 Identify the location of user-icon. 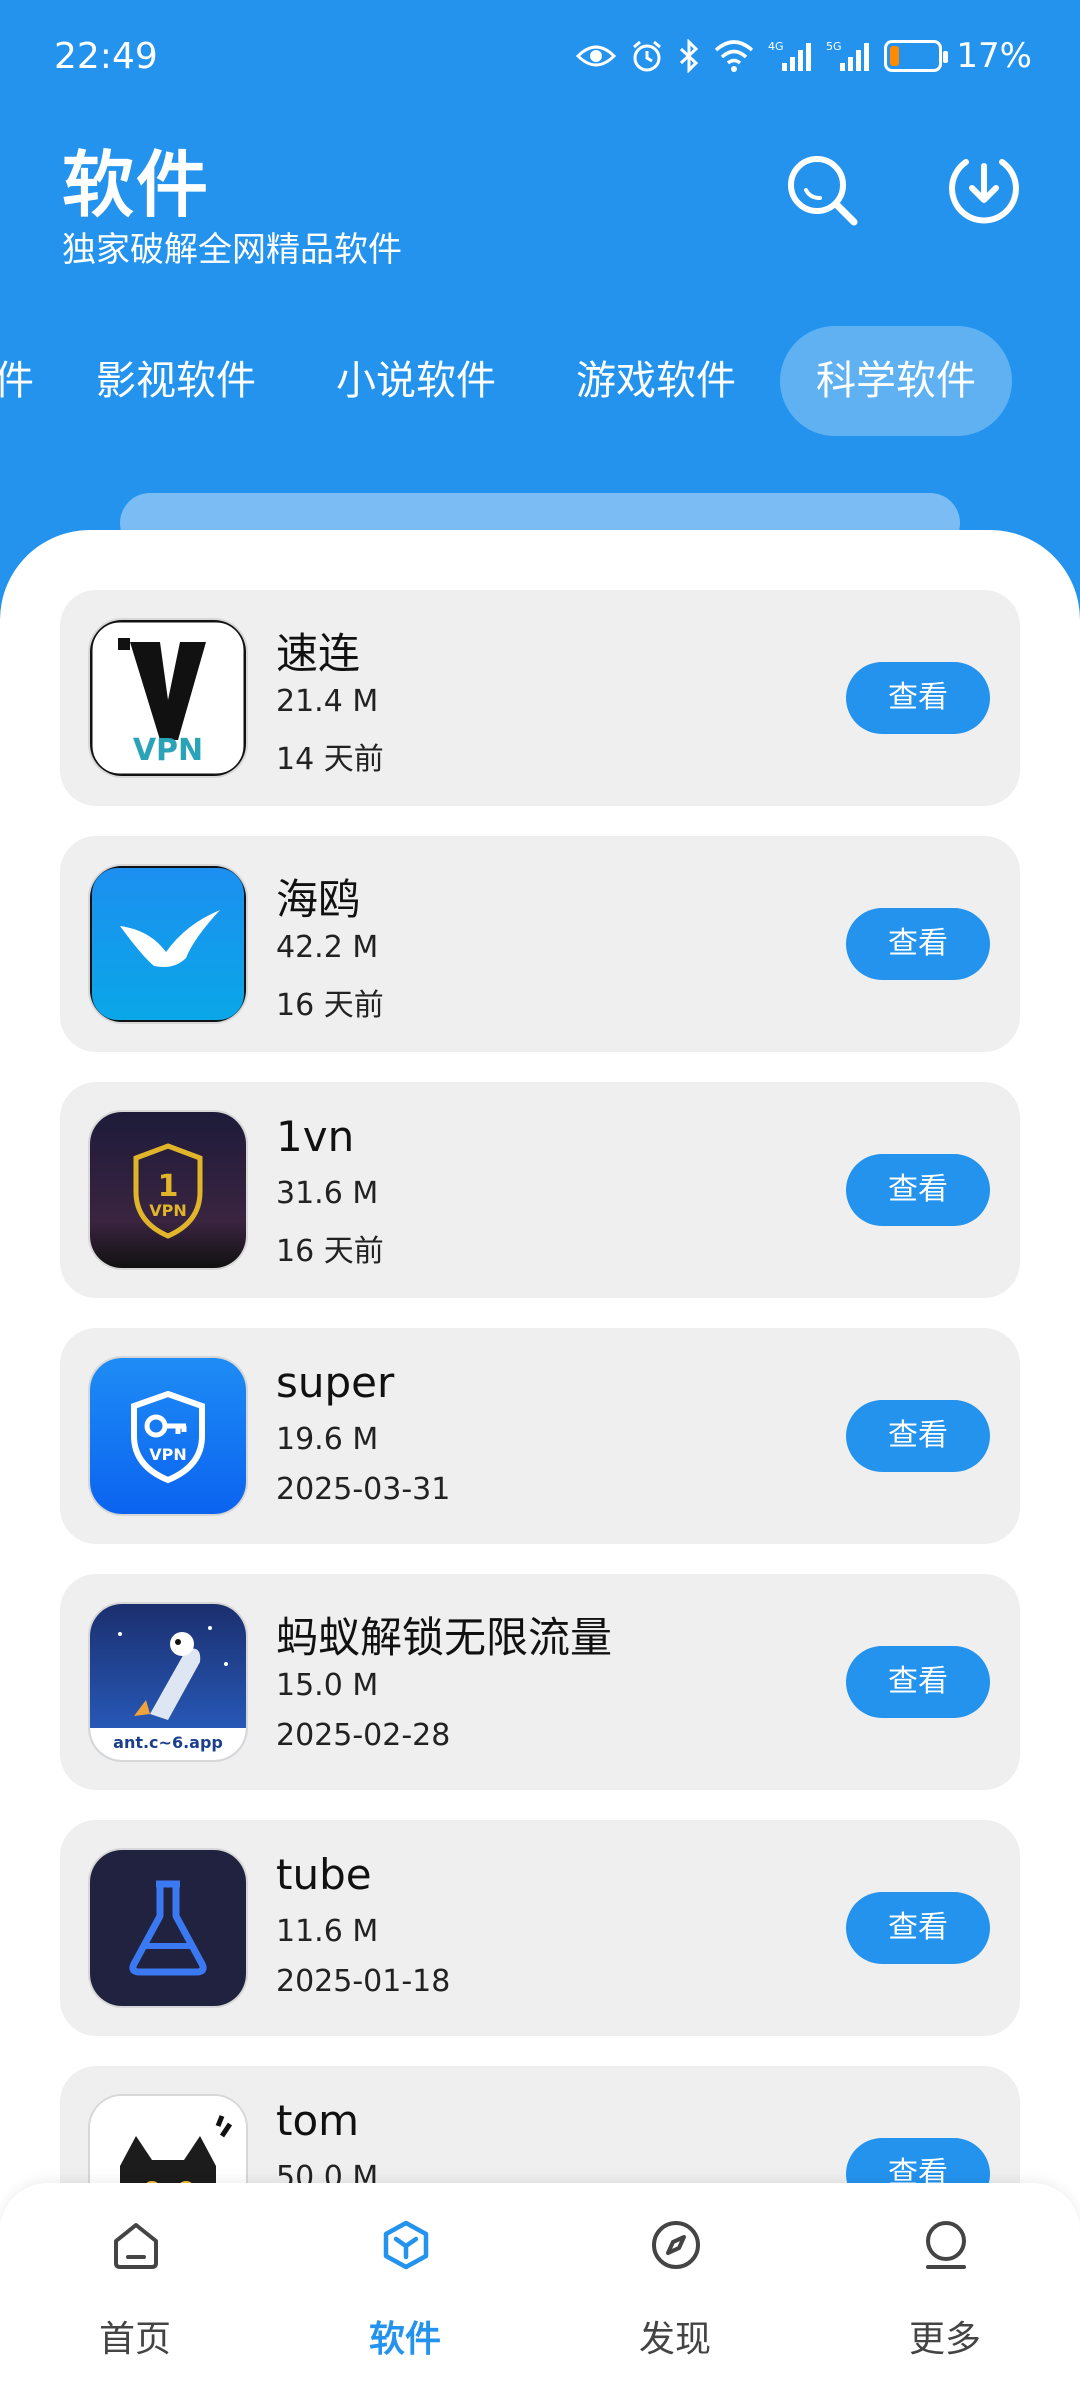
(946, 2245).